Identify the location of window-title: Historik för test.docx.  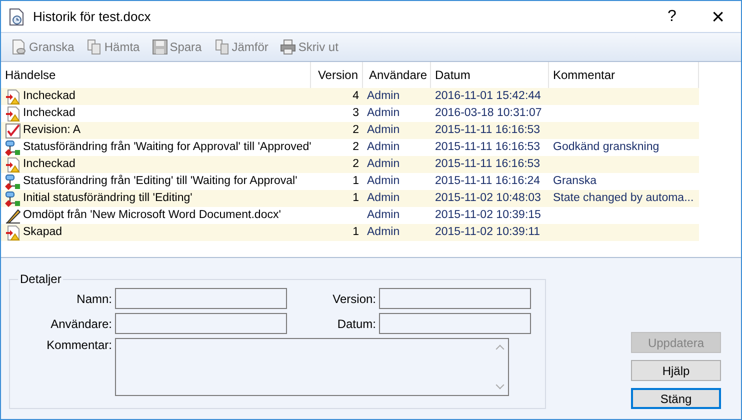
(92, 16).